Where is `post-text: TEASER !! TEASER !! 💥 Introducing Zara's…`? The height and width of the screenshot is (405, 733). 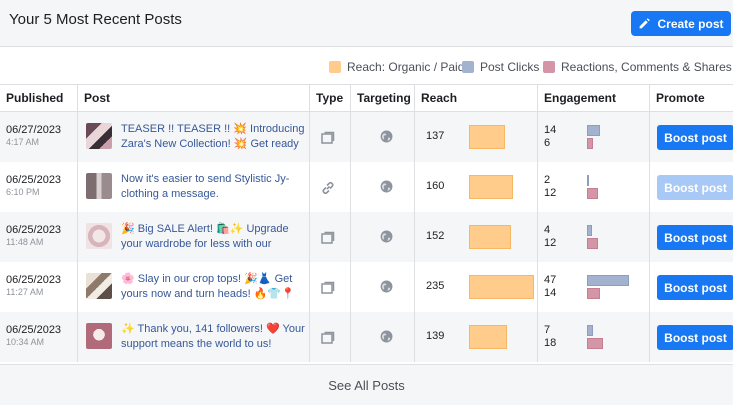 post-text: TEASER !! TEASER !! 💥 Introducing Zara's… is located at coordinates (214, 137).